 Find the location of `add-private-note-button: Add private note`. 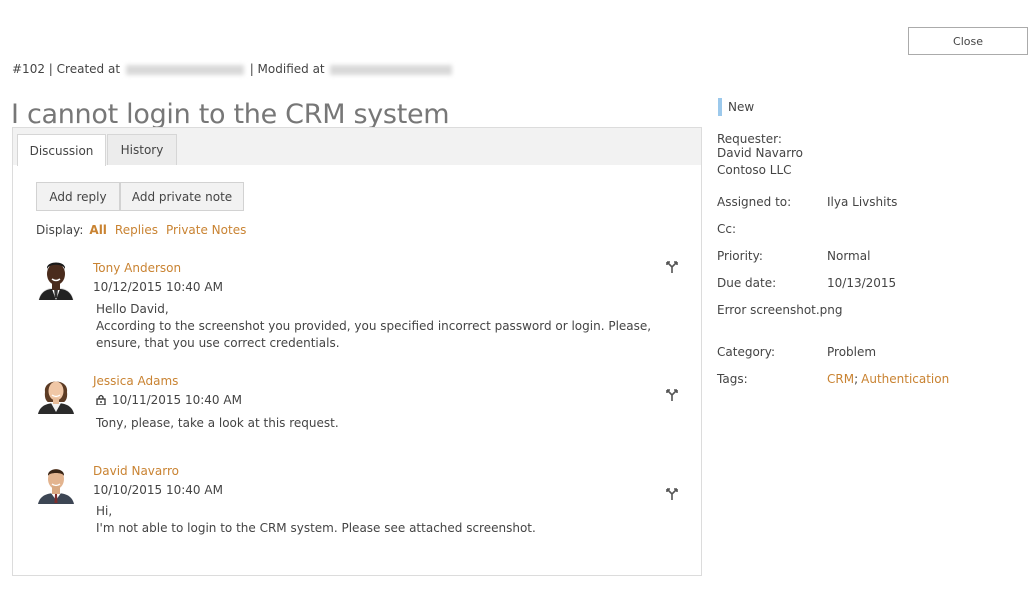

add-private-note-button: Add private note is located at coordinates (182, 196).